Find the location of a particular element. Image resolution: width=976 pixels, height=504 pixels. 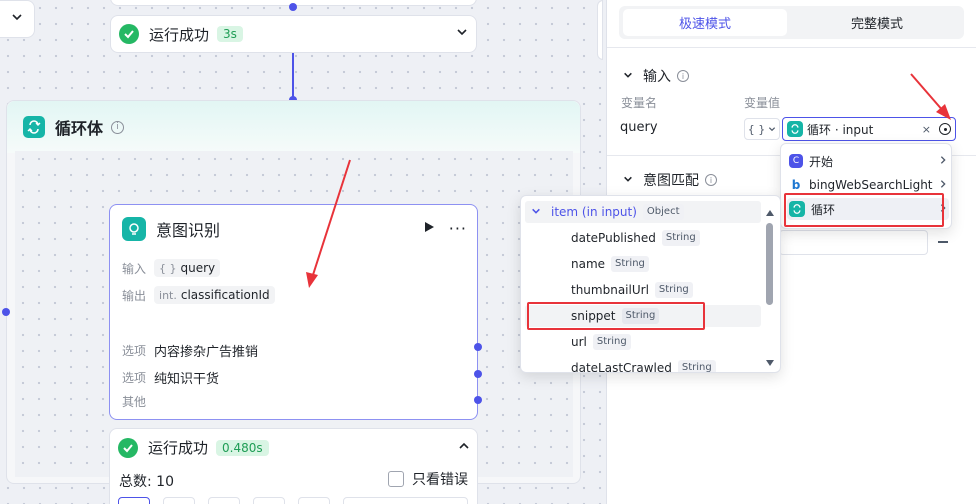

target-icon is located at coordinates (945, 129).